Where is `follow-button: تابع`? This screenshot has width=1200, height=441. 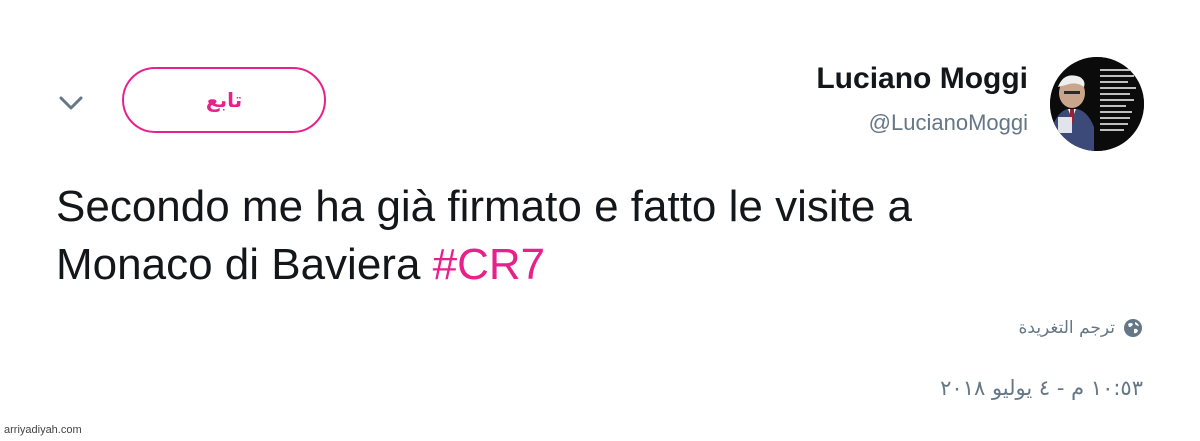 follow-button: تابع is located at coordinates (224, 100).